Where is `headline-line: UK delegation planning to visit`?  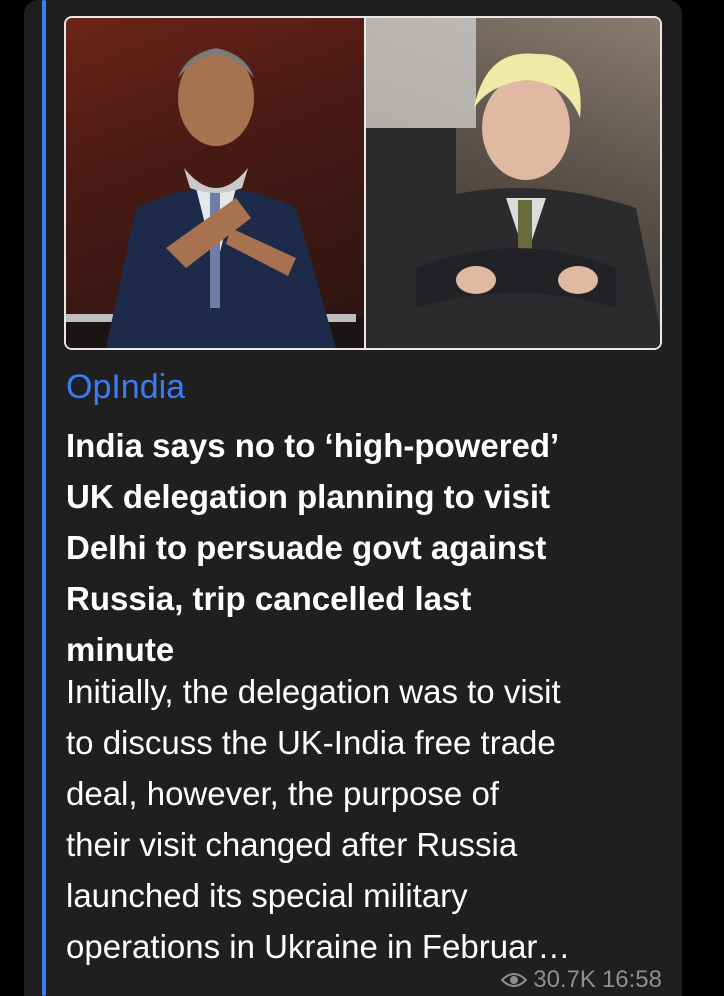 headline-line: UK delegation planning to visit is located at coordinates (308, 496).